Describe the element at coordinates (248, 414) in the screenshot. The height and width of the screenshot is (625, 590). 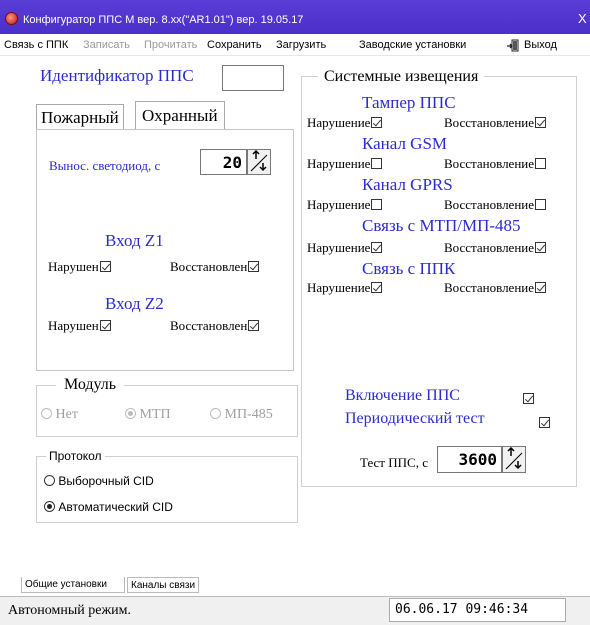
I see `option-label: МП-485` at that location.